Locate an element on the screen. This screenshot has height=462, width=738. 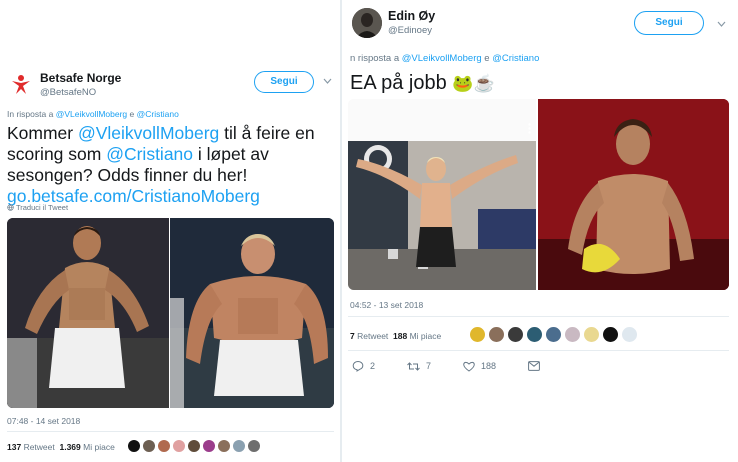
author-handle: @BetsafeNO is located at coordinates (68, 92).